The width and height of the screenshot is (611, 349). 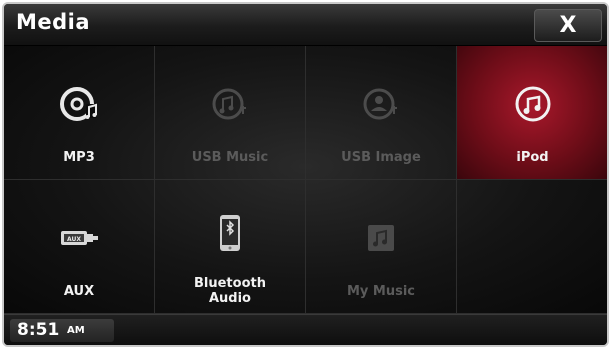 I want to click on ipod-music-icon, so click(x=532, y=104).